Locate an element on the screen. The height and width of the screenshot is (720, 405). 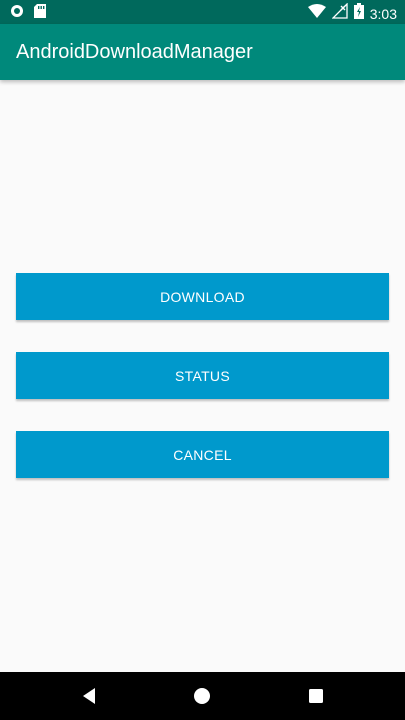
app-bar: AndroidDownloadManager is located at coordinates (202, 52).